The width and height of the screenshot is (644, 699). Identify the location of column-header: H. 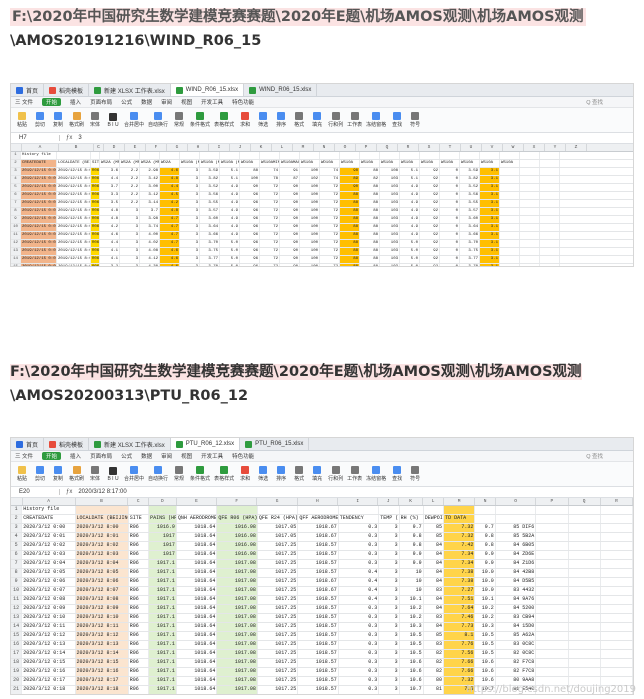
(198, 147).